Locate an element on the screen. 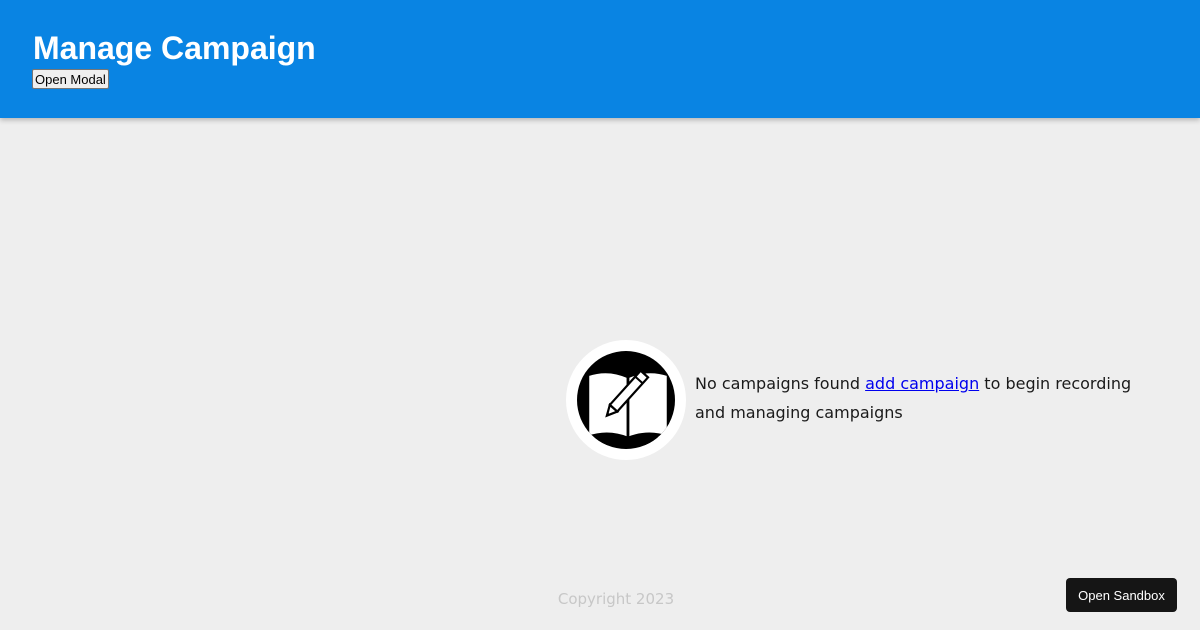 The height and width of the screenshot is (630, 1200). open-modal-button: Open Modal is located at coordinates (70, 79).